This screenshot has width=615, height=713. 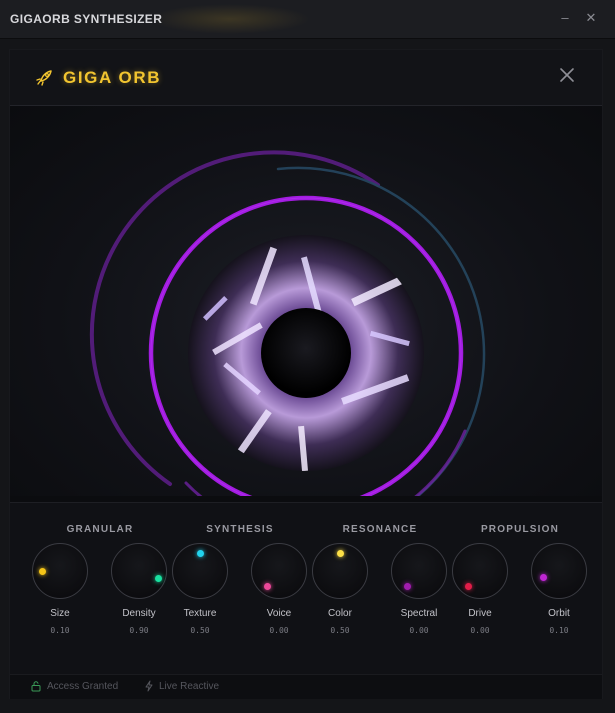 I want to click on knob-value-color: 0.50, so click(x=340, y=630).